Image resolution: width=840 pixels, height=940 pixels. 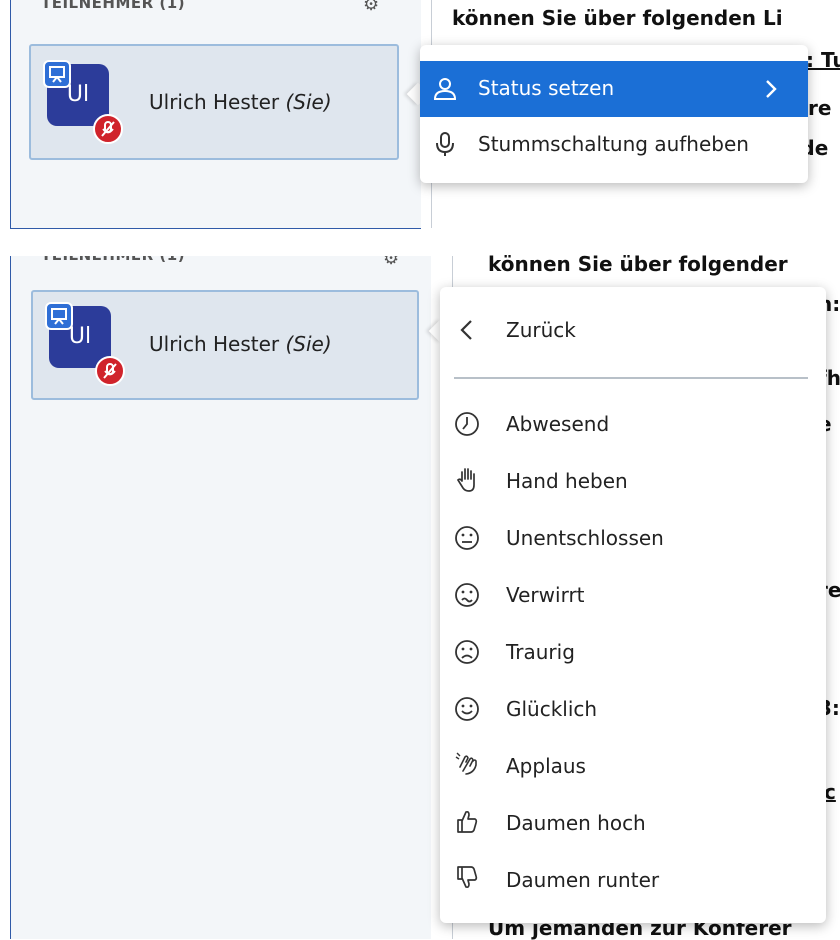 I want to click on menu-separator, so click(x=631, y=378).